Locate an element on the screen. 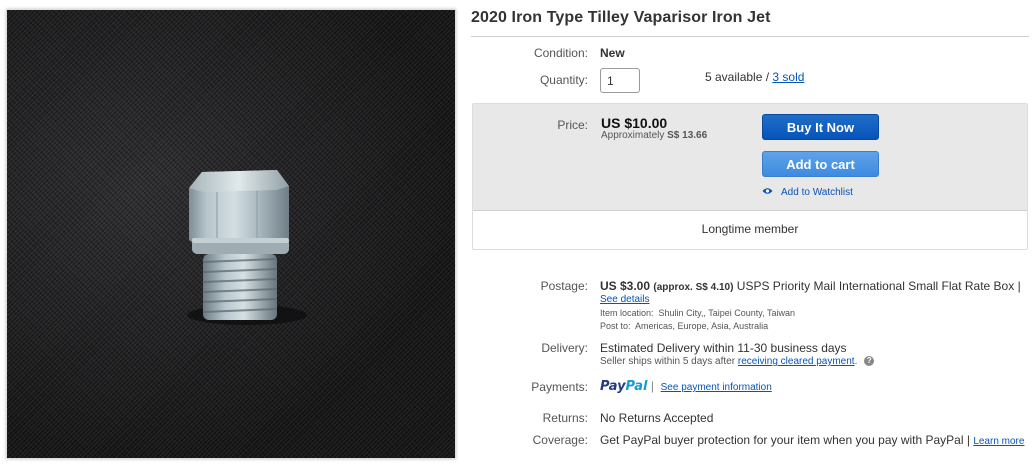 This screenshot has height=468, width=1033. price-approx-label: Approximately is located at coordinates (633, 135).